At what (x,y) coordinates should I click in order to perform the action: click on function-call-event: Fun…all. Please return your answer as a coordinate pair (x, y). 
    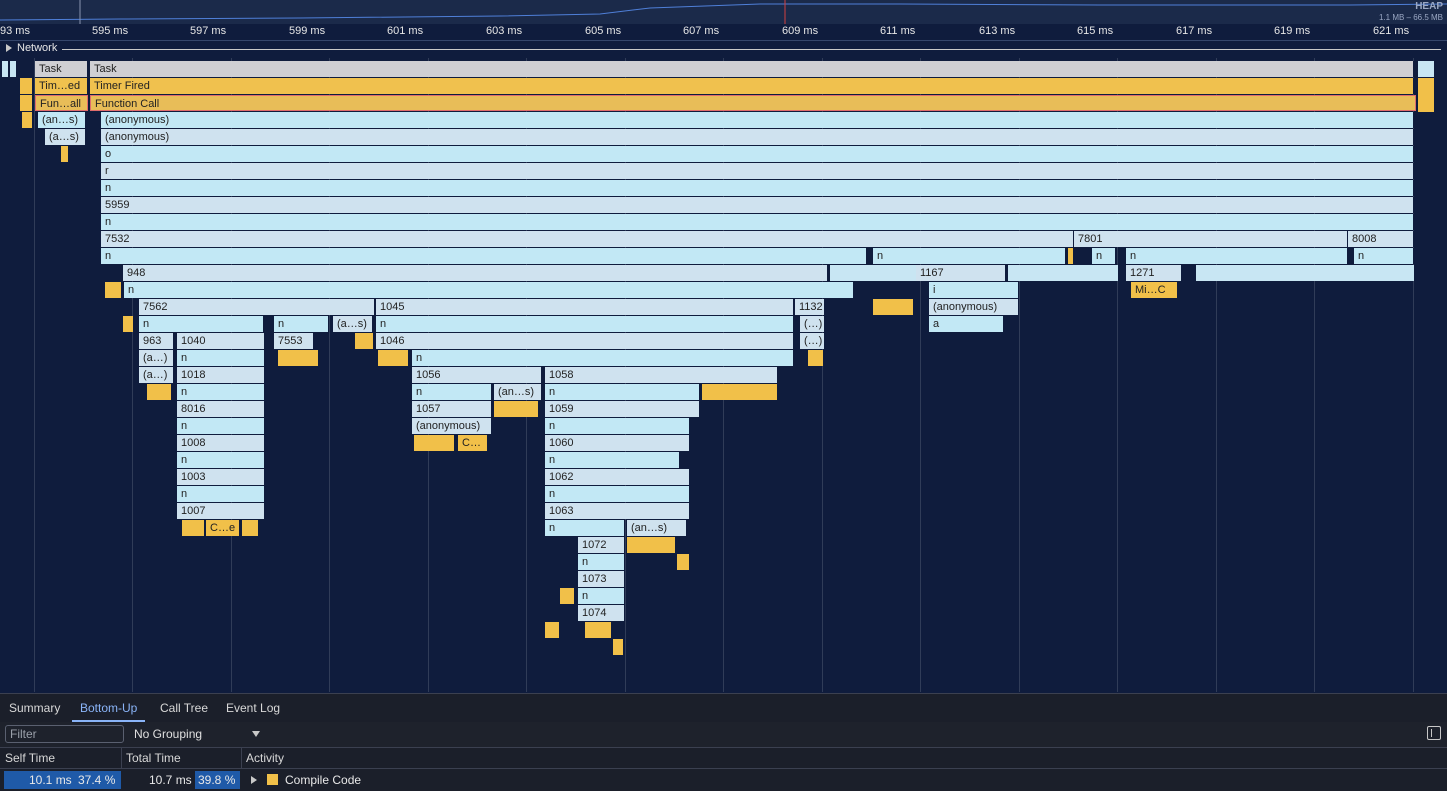
    Looking at the image, I should click on (61, 103).